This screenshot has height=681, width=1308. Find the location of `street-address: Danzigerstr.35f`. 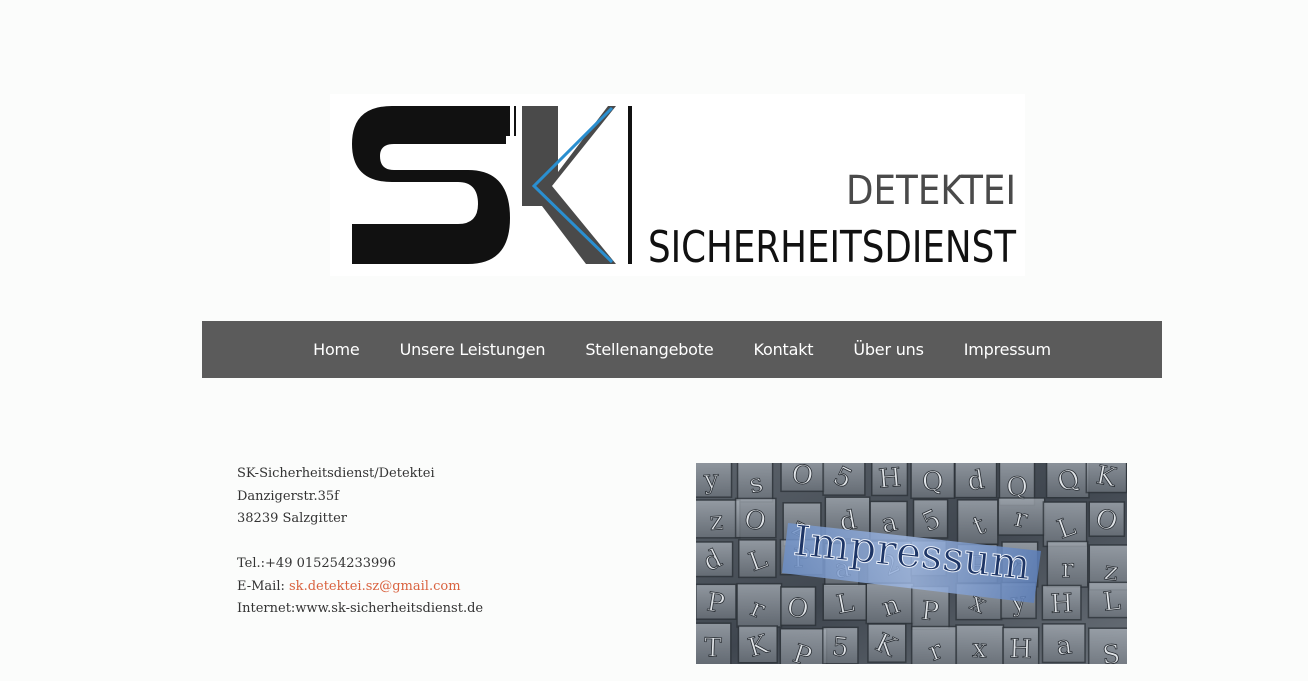

street-address: Danzigerstr.35f is located at coordinates (288, 496).